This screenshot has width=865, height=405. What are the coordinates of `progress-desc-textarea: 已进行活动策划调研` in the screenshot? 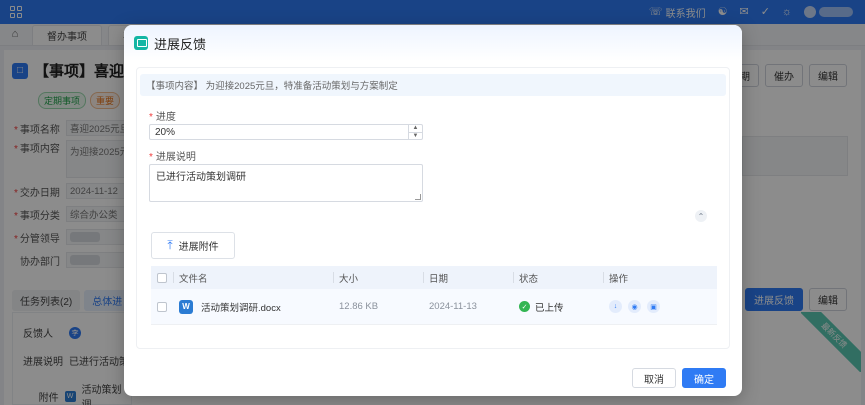 It's located at (286, 183).